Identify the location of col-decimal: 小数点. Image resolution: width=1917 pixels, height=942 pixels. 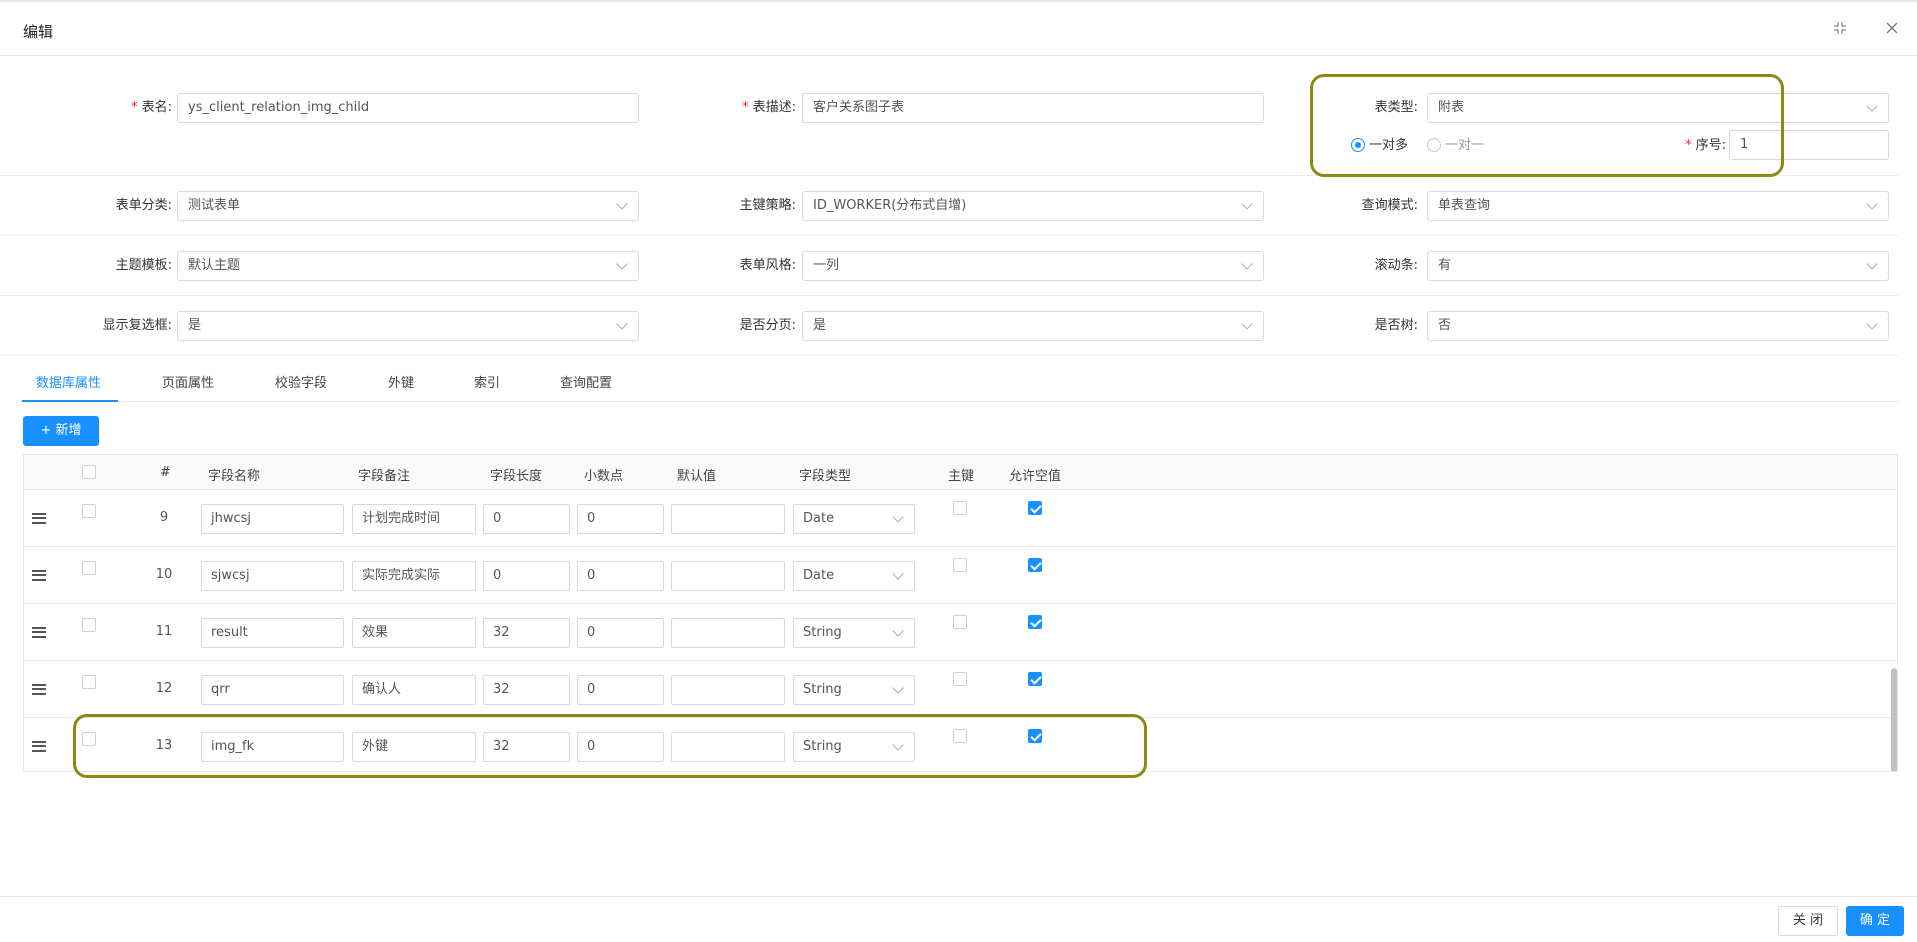
(604, 476).